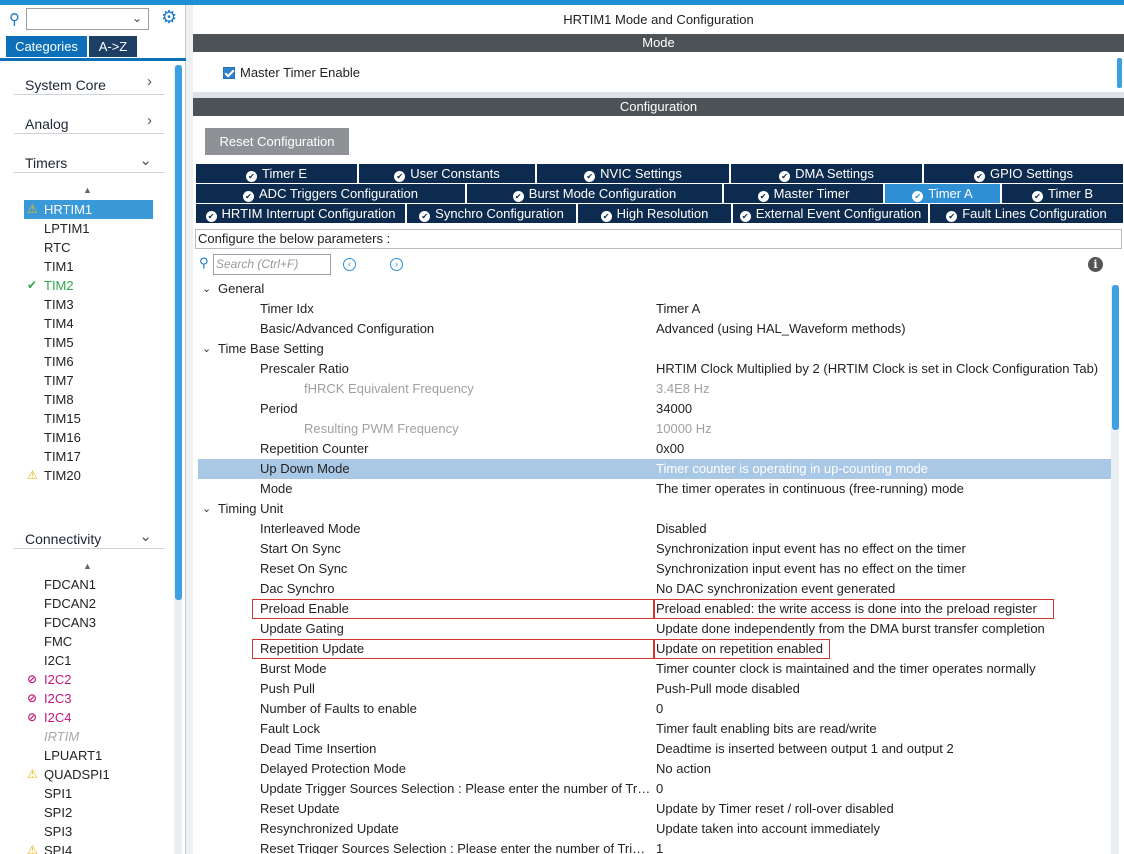 The image size is (1124, 854). Describe the element at coordinates (277, 141) in the screenshot. I see `reset-configuration-button: Reset Configuration` at that location.